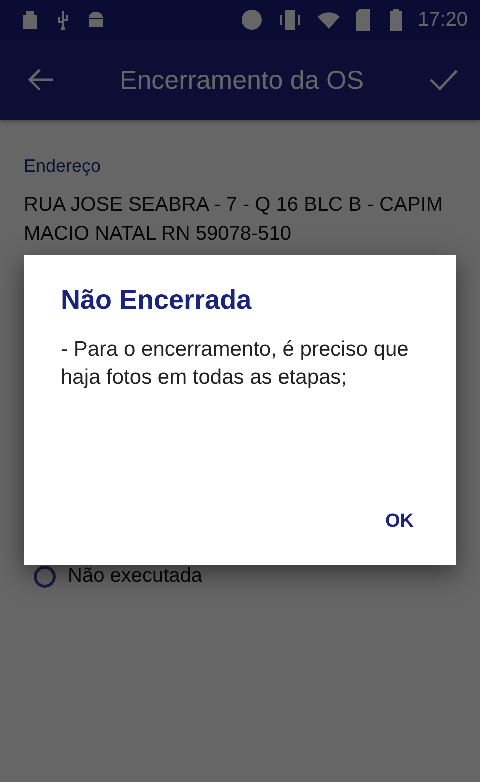  What do you see at coordinates (63, 166) in the screenshot?
I see `field-label: Endereço` at bounding box center [63, 166].